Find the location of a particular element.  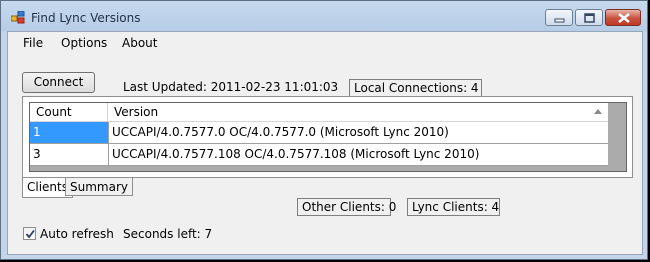

menu-options: Options is located at coordinates (84, 43).